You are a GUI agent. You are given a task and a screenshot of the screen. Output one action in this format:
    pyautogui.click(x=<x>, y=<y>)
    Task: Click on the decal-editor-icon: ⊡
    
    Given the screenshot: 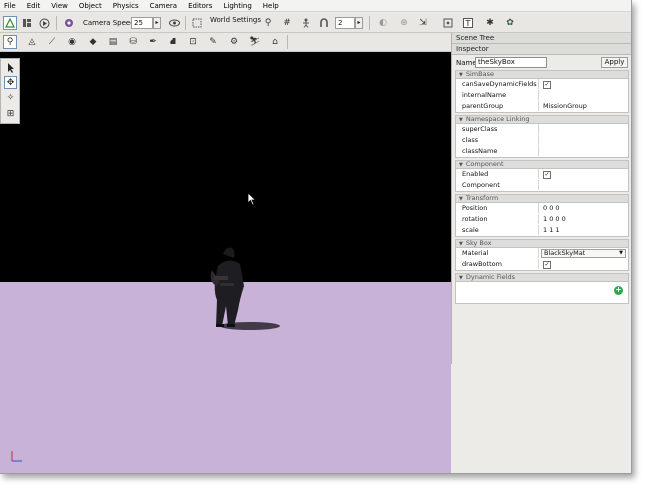 What is the action you would take?
    pyautogui.click(x=193, y=42)
    